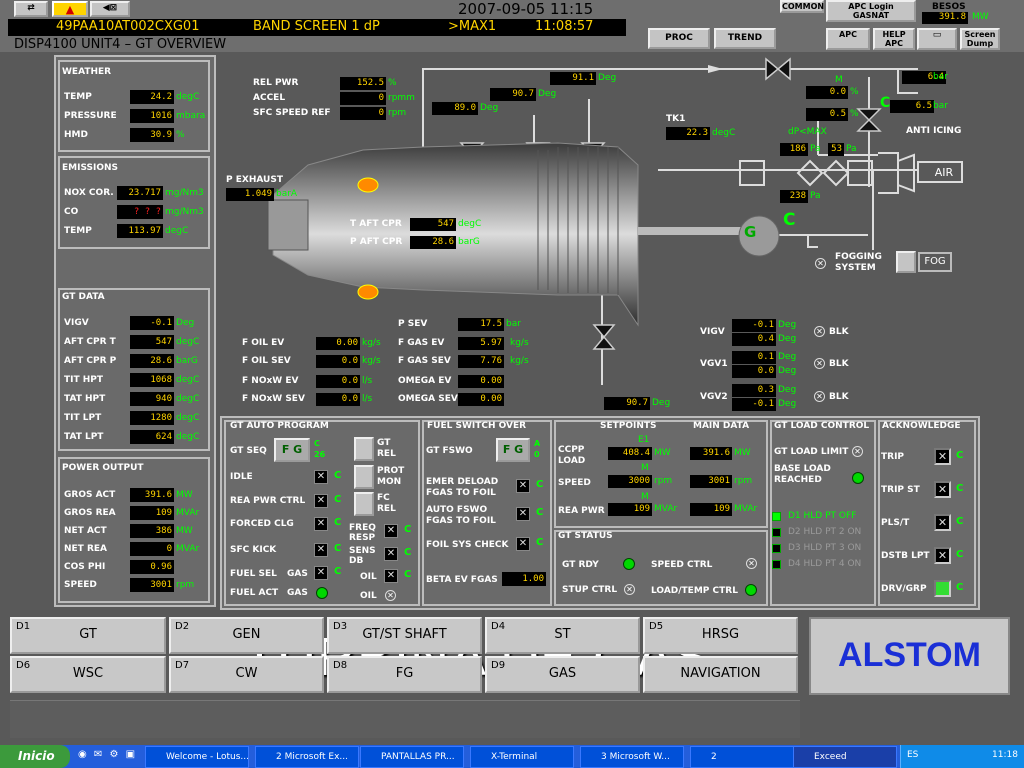 The image size is (1024, 768). Describe the element at coordinates (31, 9) in the screenshot. I see `arrows-icon: ⇄` at that location.